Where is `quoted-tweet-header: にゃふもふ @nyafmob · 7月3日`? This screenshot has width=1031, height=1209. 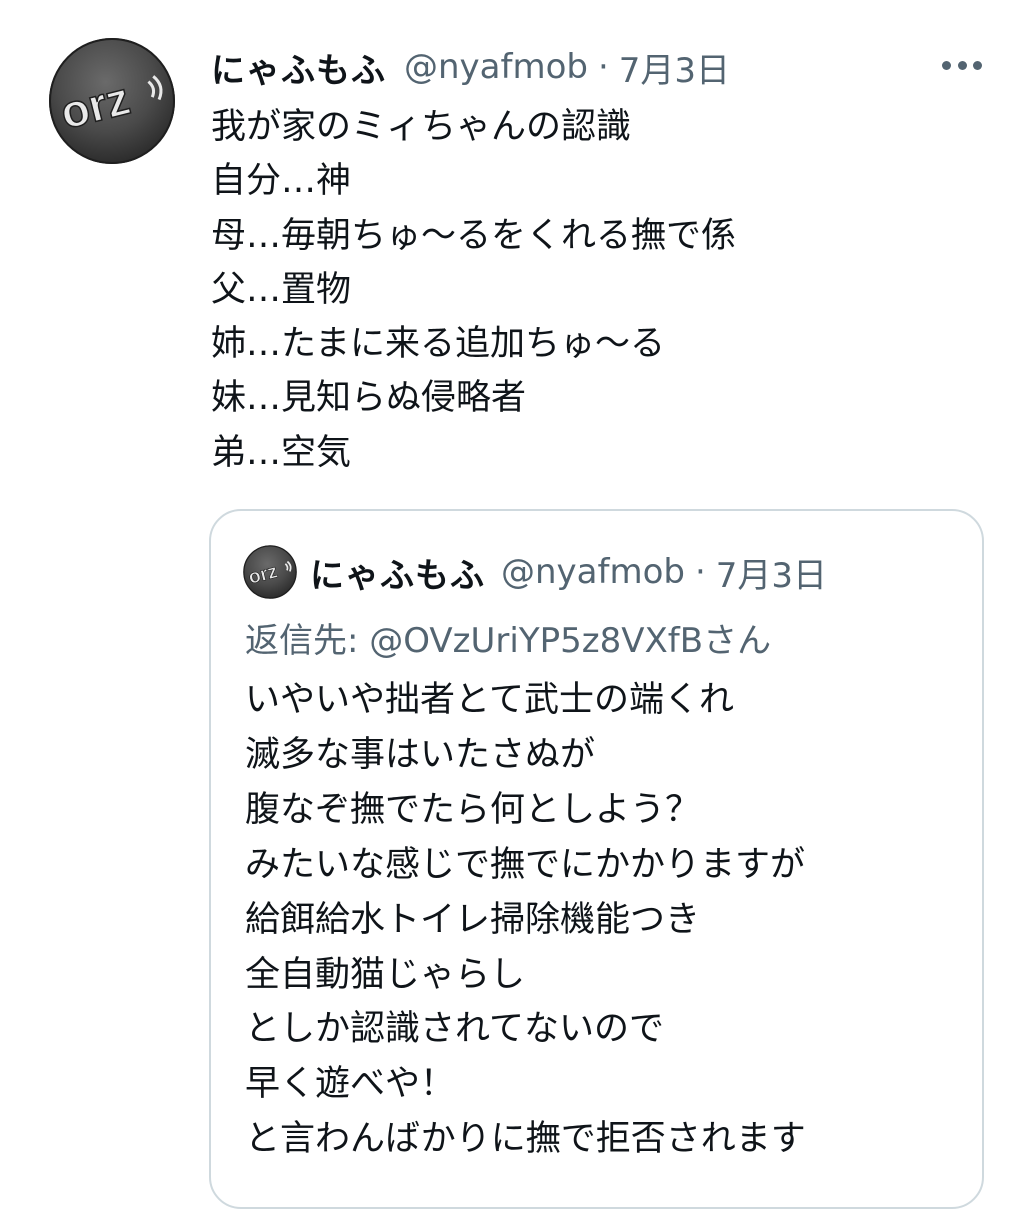
quoted-tweet-header: にゃふもふ @nyafmob · 7月3日 is located at coordinates (568, 572).